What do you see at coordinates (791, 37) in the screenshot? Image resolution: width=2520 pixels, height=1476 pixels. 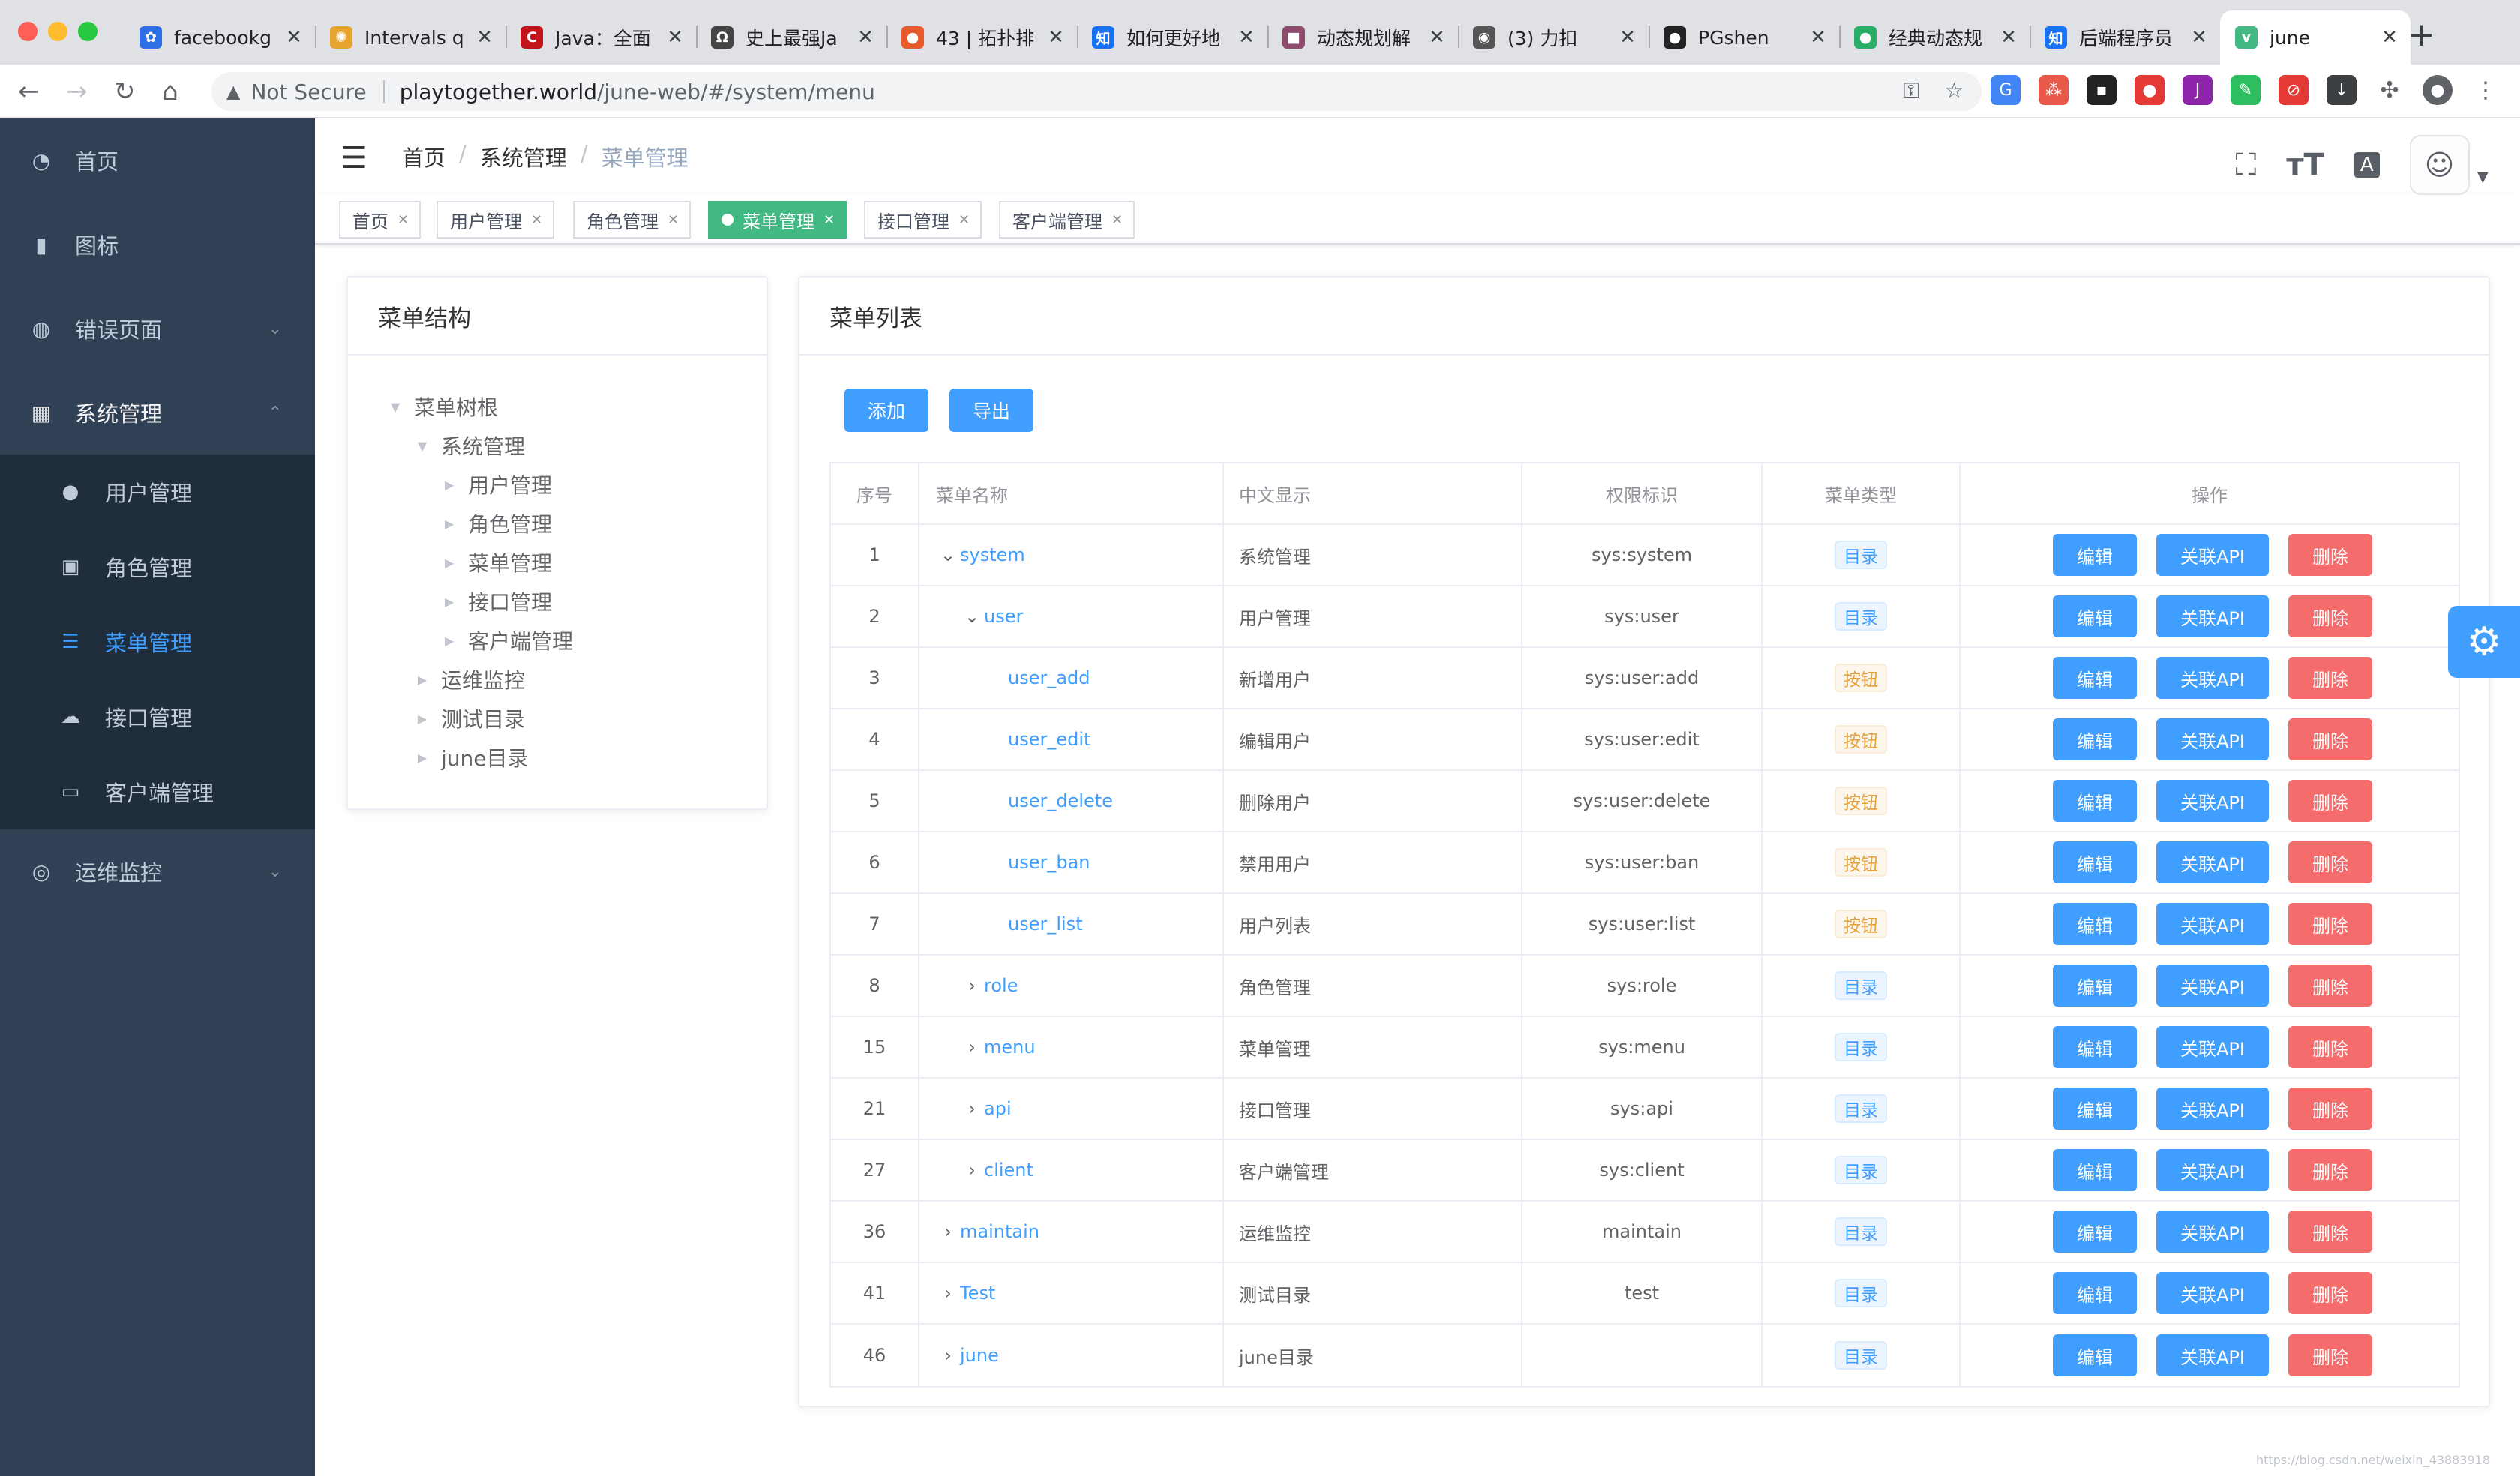 I see `browser-tab: Ω 史上最强Ja ✕` at bounding box center [791, 37].